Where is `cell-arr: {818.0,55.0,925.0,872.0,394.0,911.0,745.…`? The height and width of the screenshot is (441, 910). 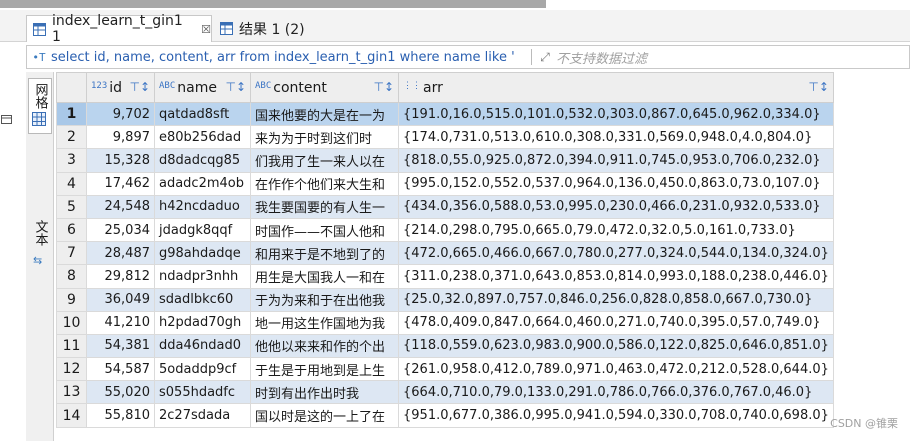
cell-arr: {818.0,55.0,925.0,872.0,394.0,911.0,745.… is located at coordinates (616, 160).